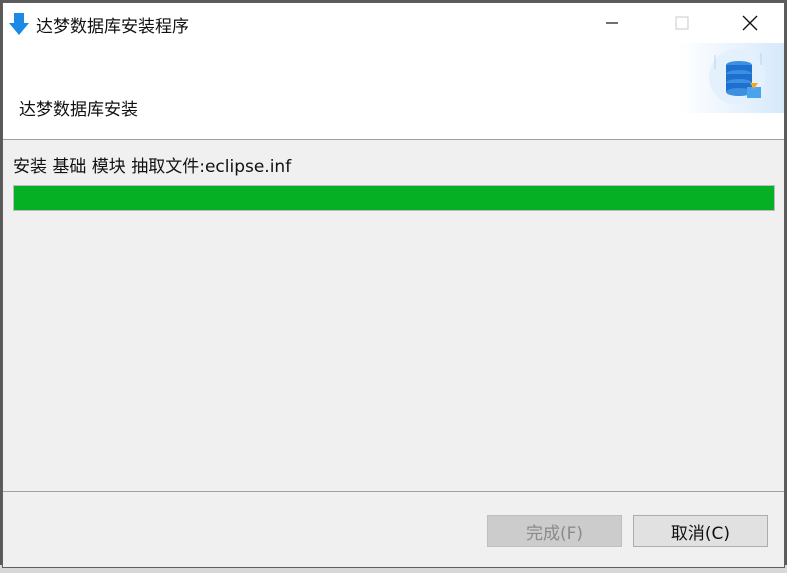  What do you see at coordinates (393, 23) in the screenshot?
I see `title-bar: 达梦数据库安装程序` at bounding box center [393, 23].